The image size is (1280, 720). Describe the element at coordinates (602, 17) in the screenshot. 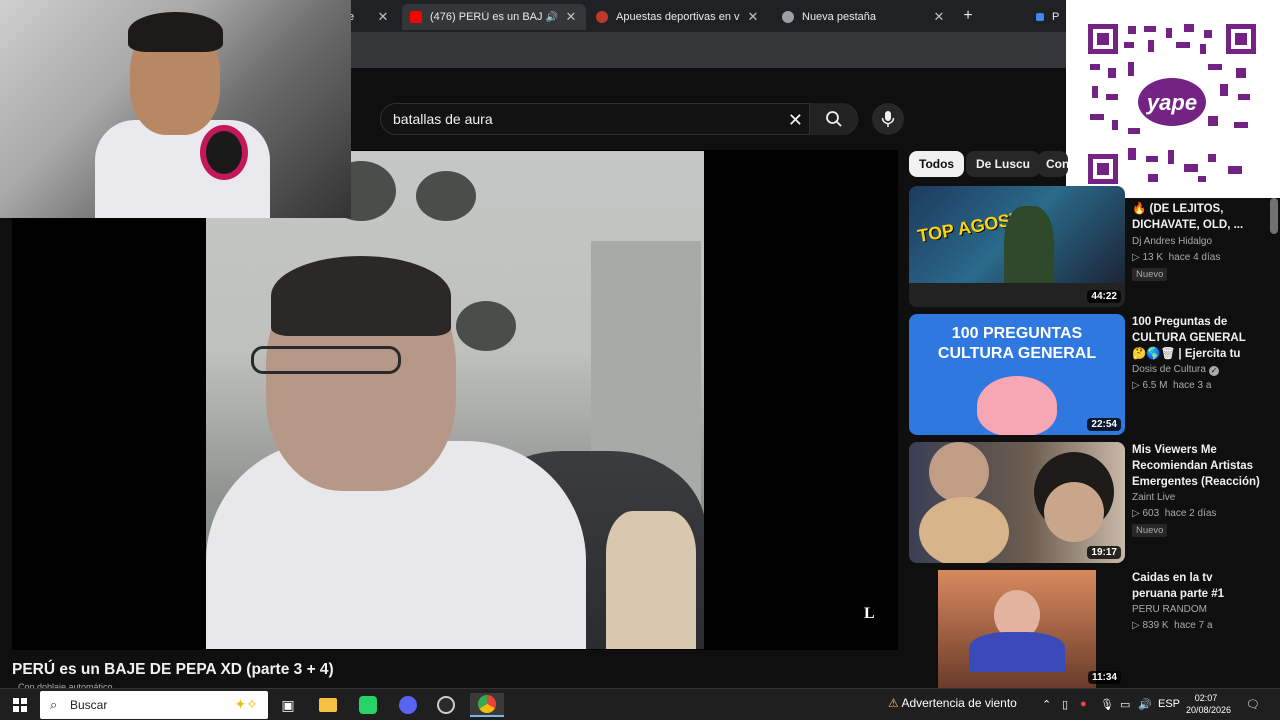

I see `betting-site-icon` at that location.